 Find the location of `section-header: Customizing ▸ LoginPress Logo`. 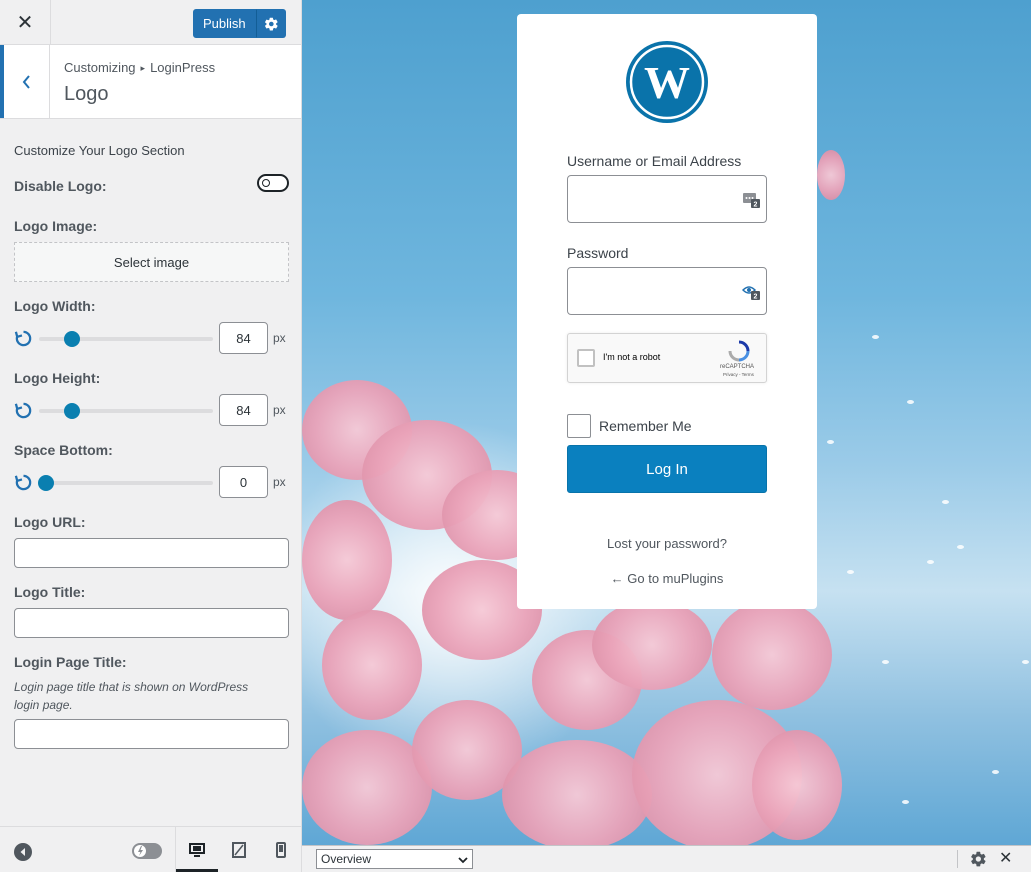

section-header: Customizing ▸ LoginPress Logo is located at coordinates (150, 82).